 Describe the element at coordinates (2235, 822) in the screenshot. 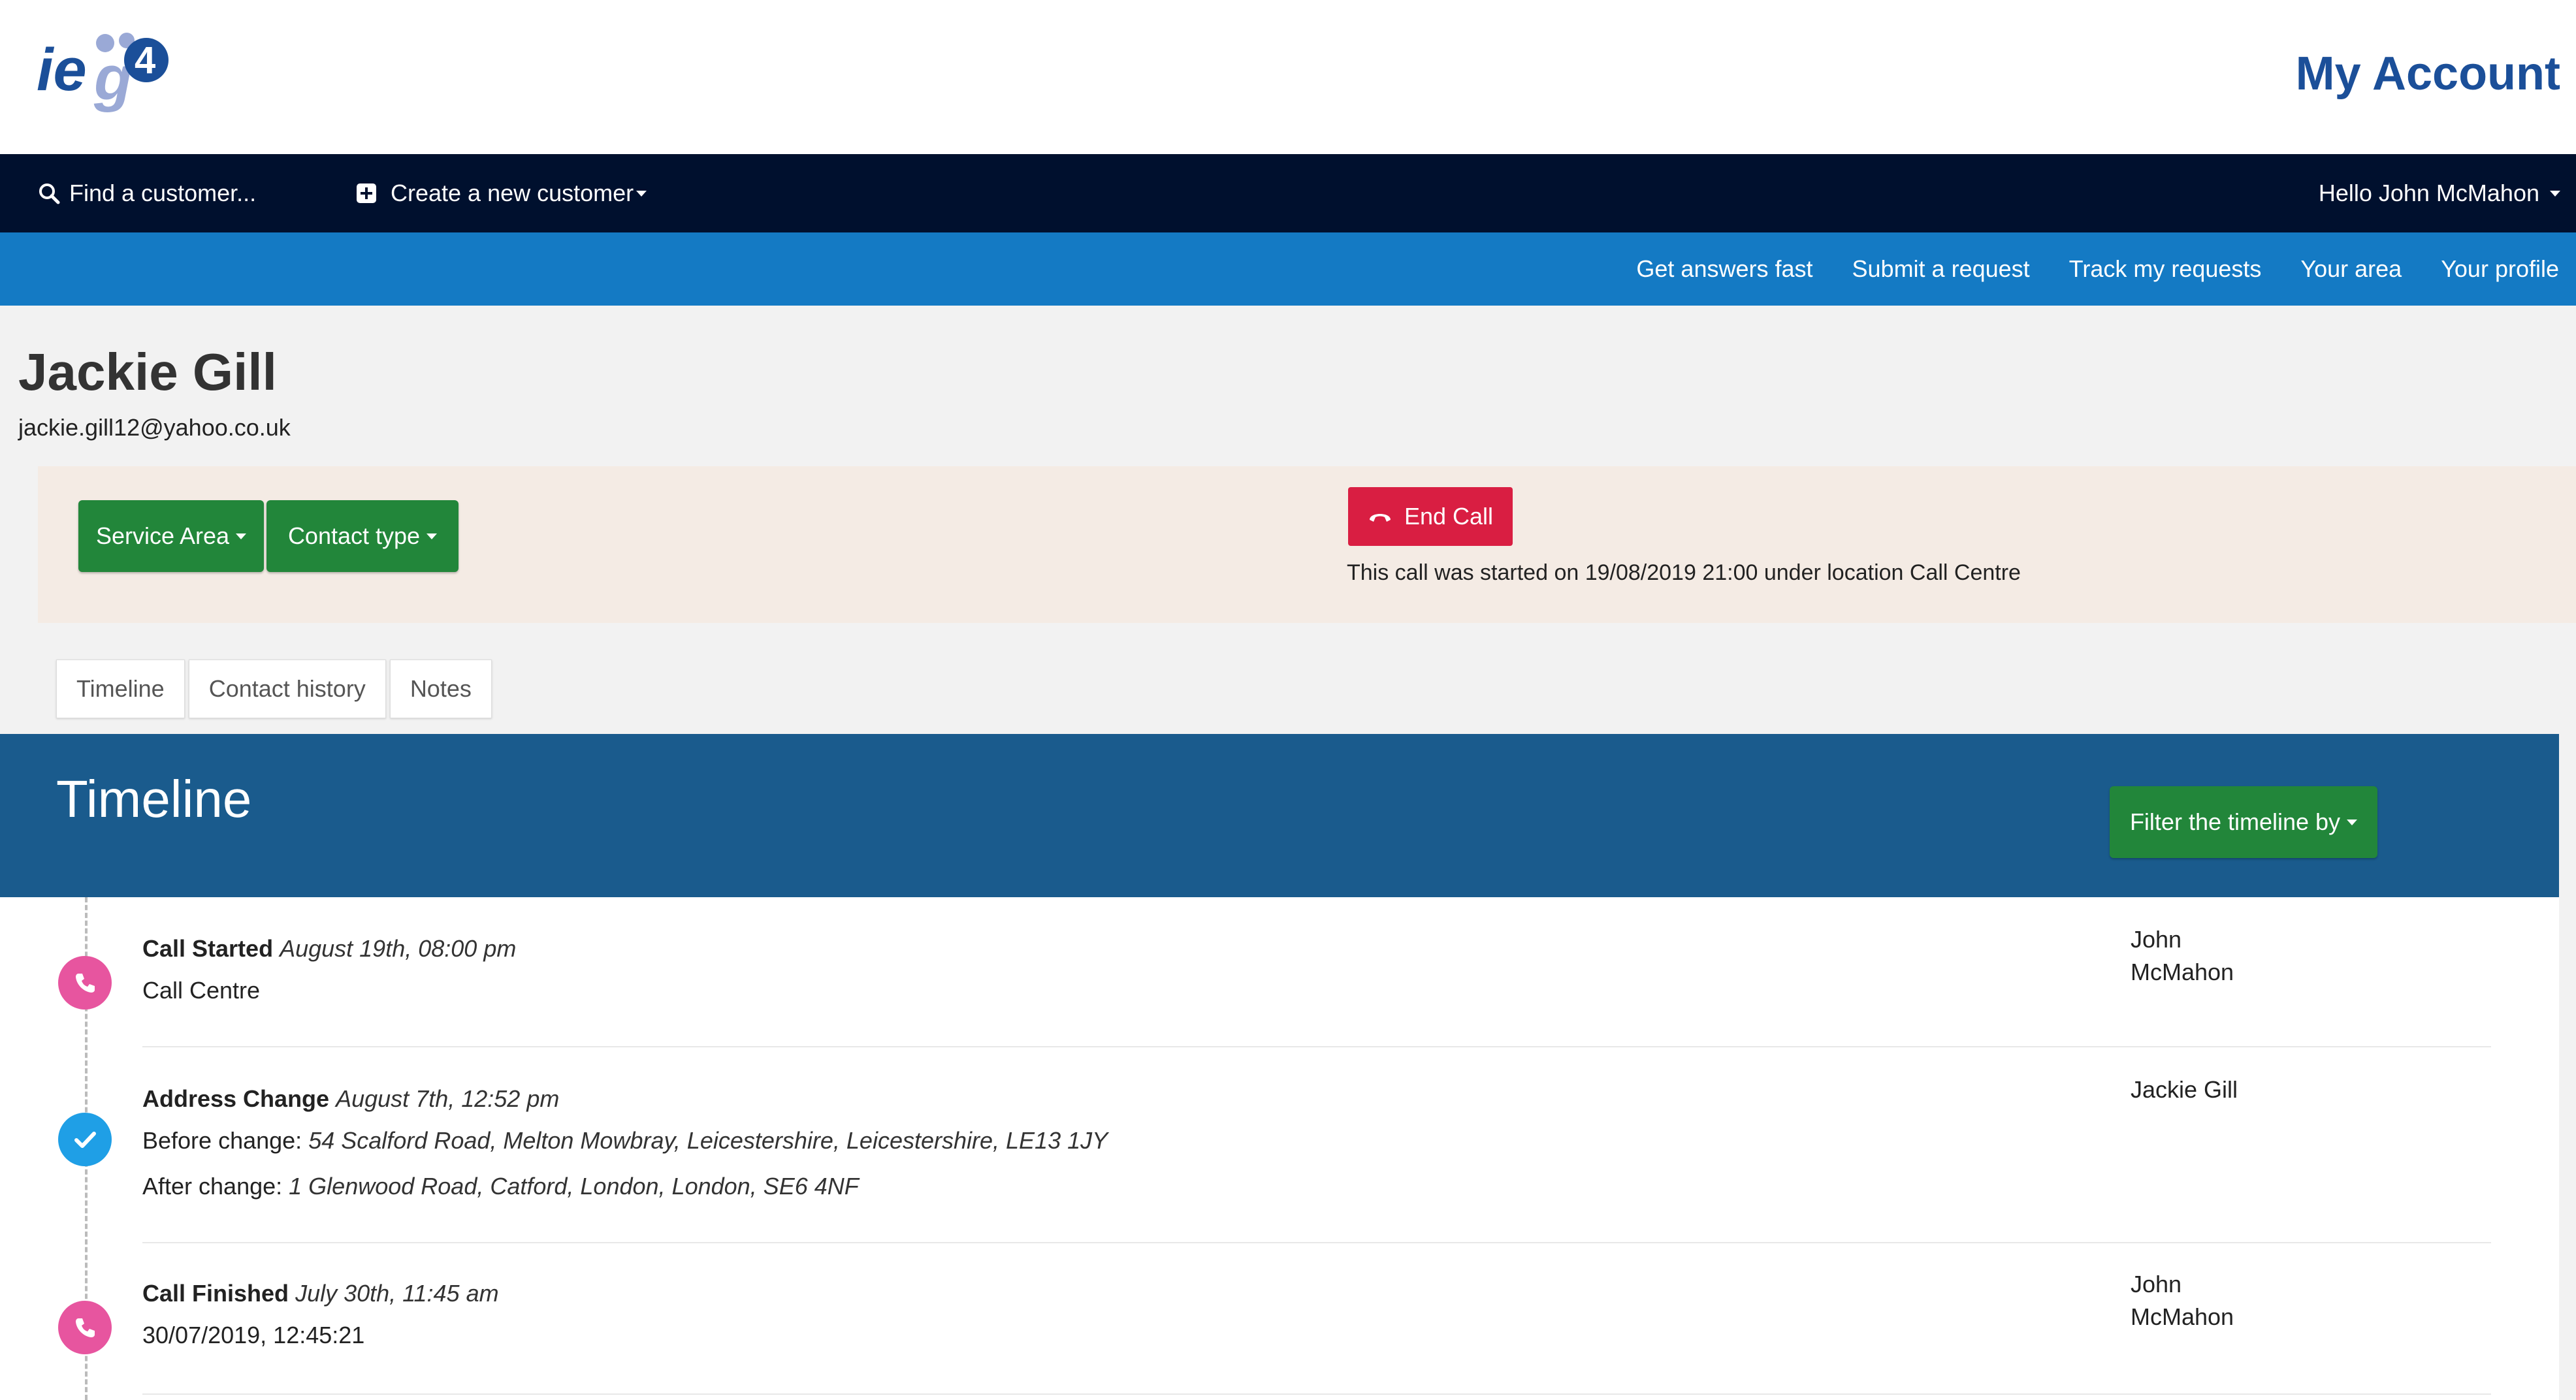

I see `filter-label: Filter the timeline by` at that location.